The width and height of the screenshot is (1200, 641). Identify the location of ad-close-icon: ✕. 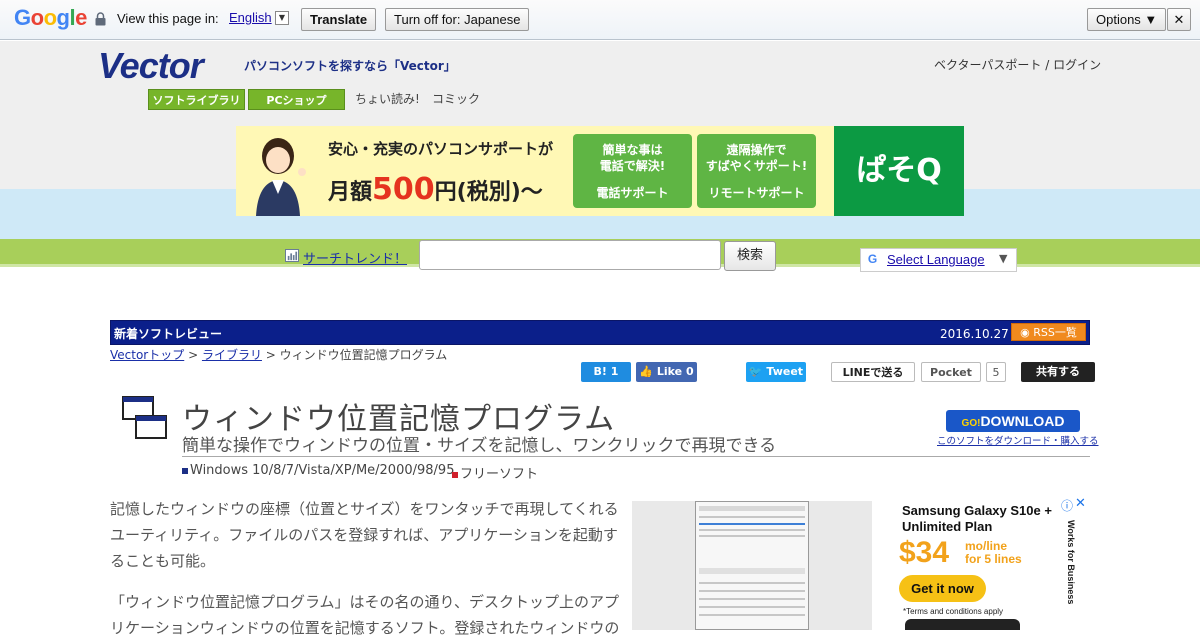
(1080, 503).